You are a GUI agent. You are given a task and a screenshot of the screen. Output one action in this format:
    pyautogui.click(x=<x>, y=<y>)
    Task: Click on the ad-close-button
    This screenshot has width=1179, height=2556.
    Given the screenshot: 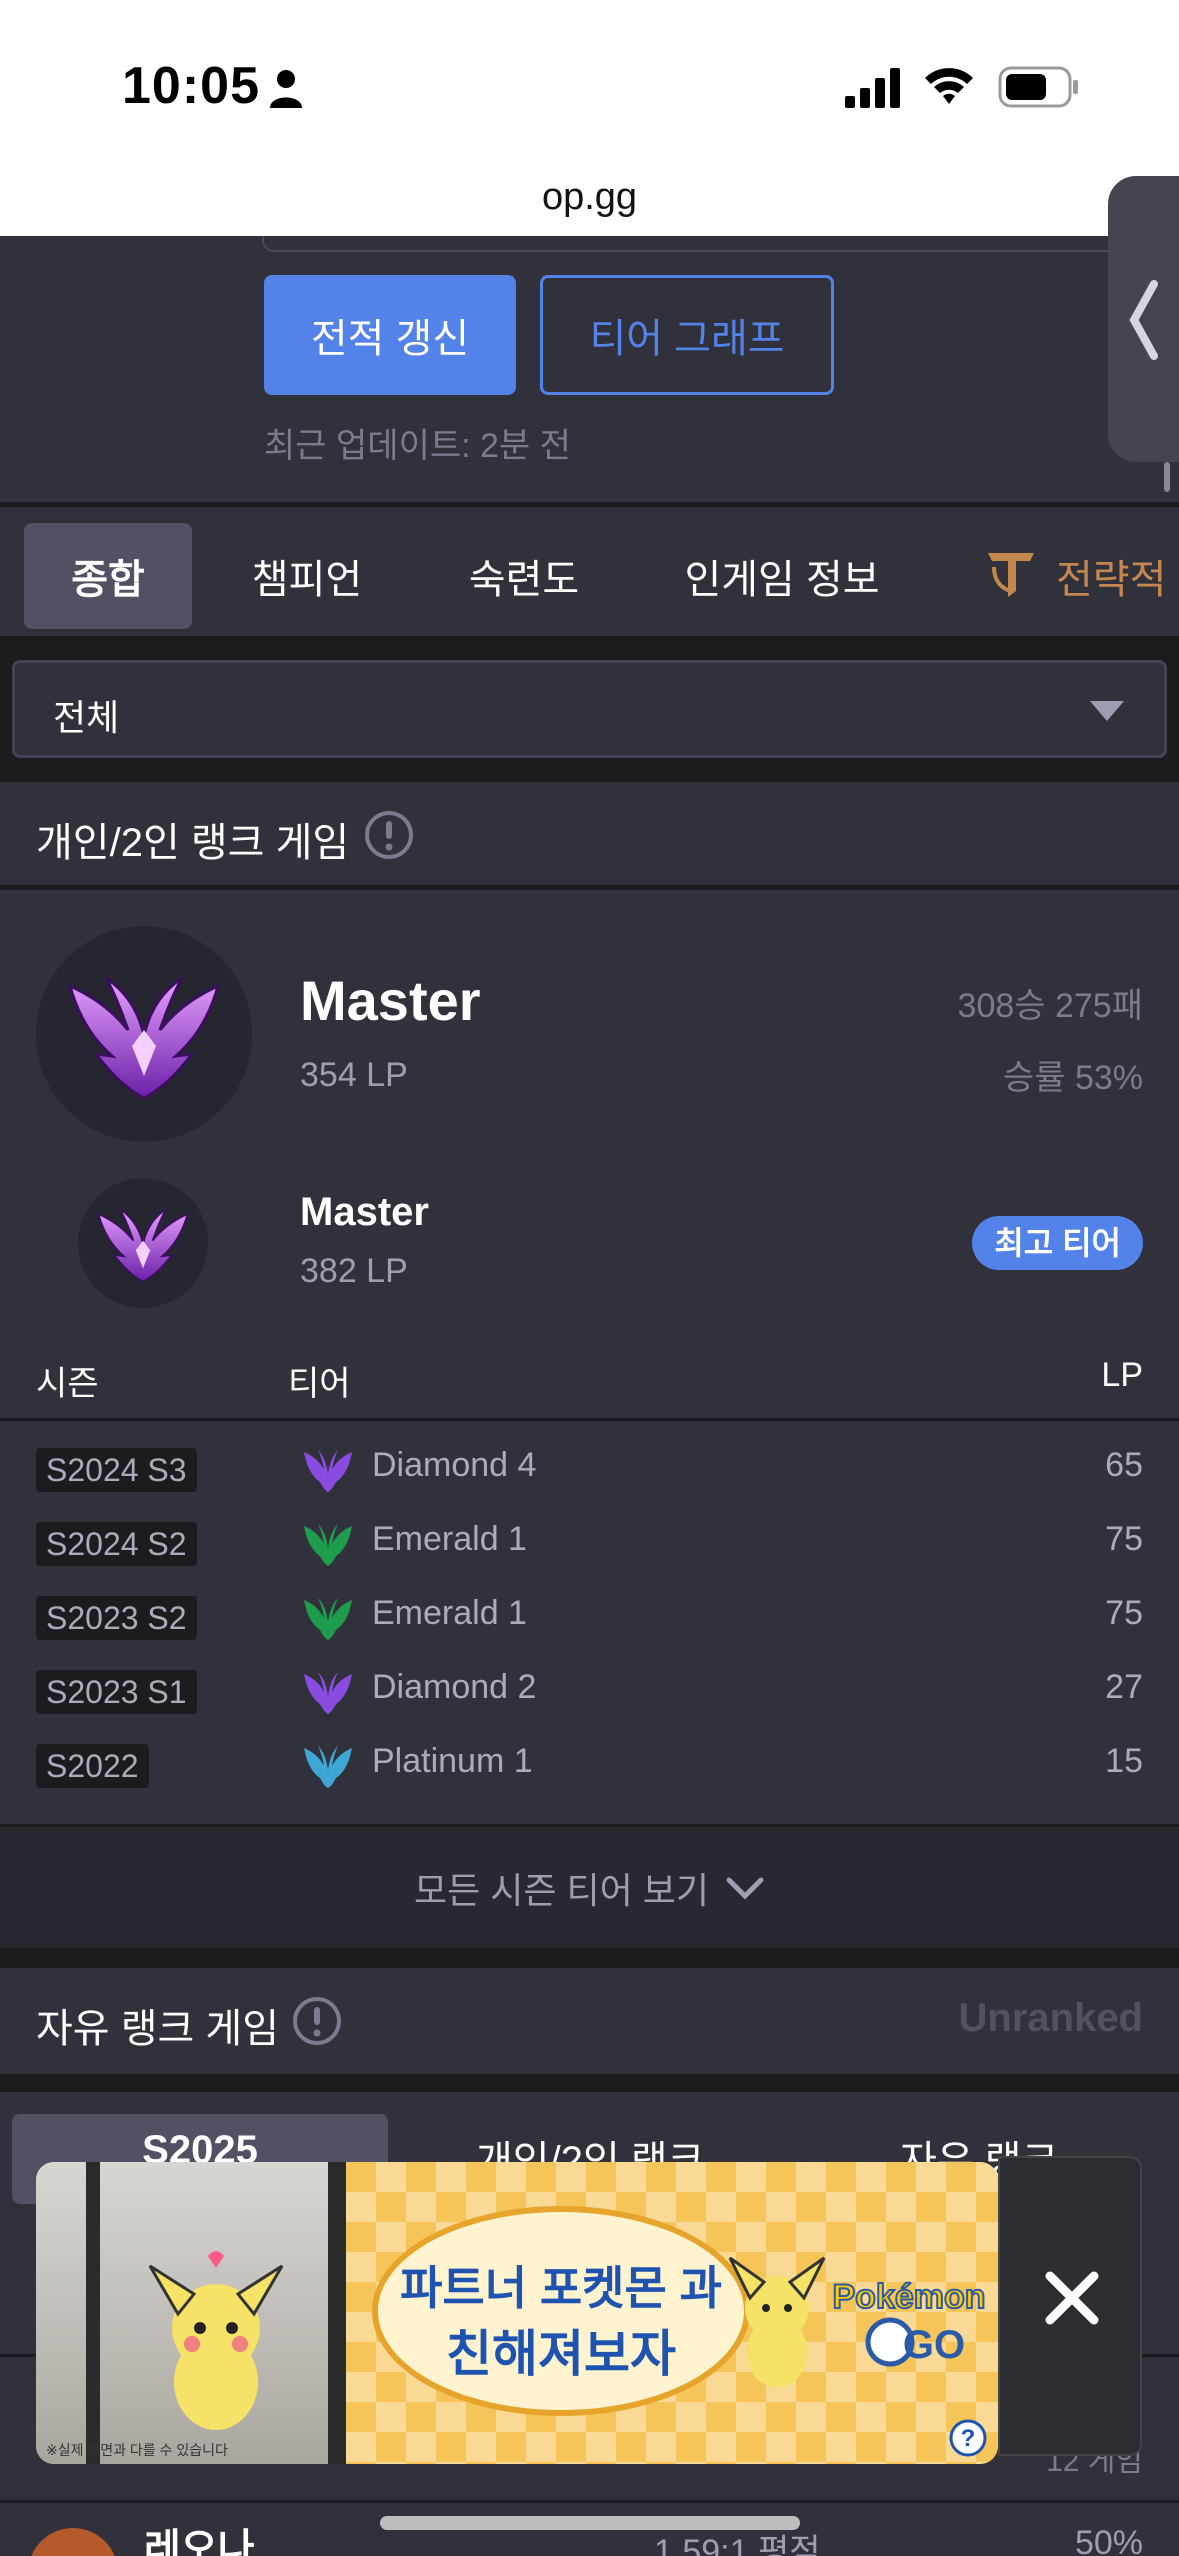 What is the action you would take?
    pyautogui.click(x=1070, y=2306)
    